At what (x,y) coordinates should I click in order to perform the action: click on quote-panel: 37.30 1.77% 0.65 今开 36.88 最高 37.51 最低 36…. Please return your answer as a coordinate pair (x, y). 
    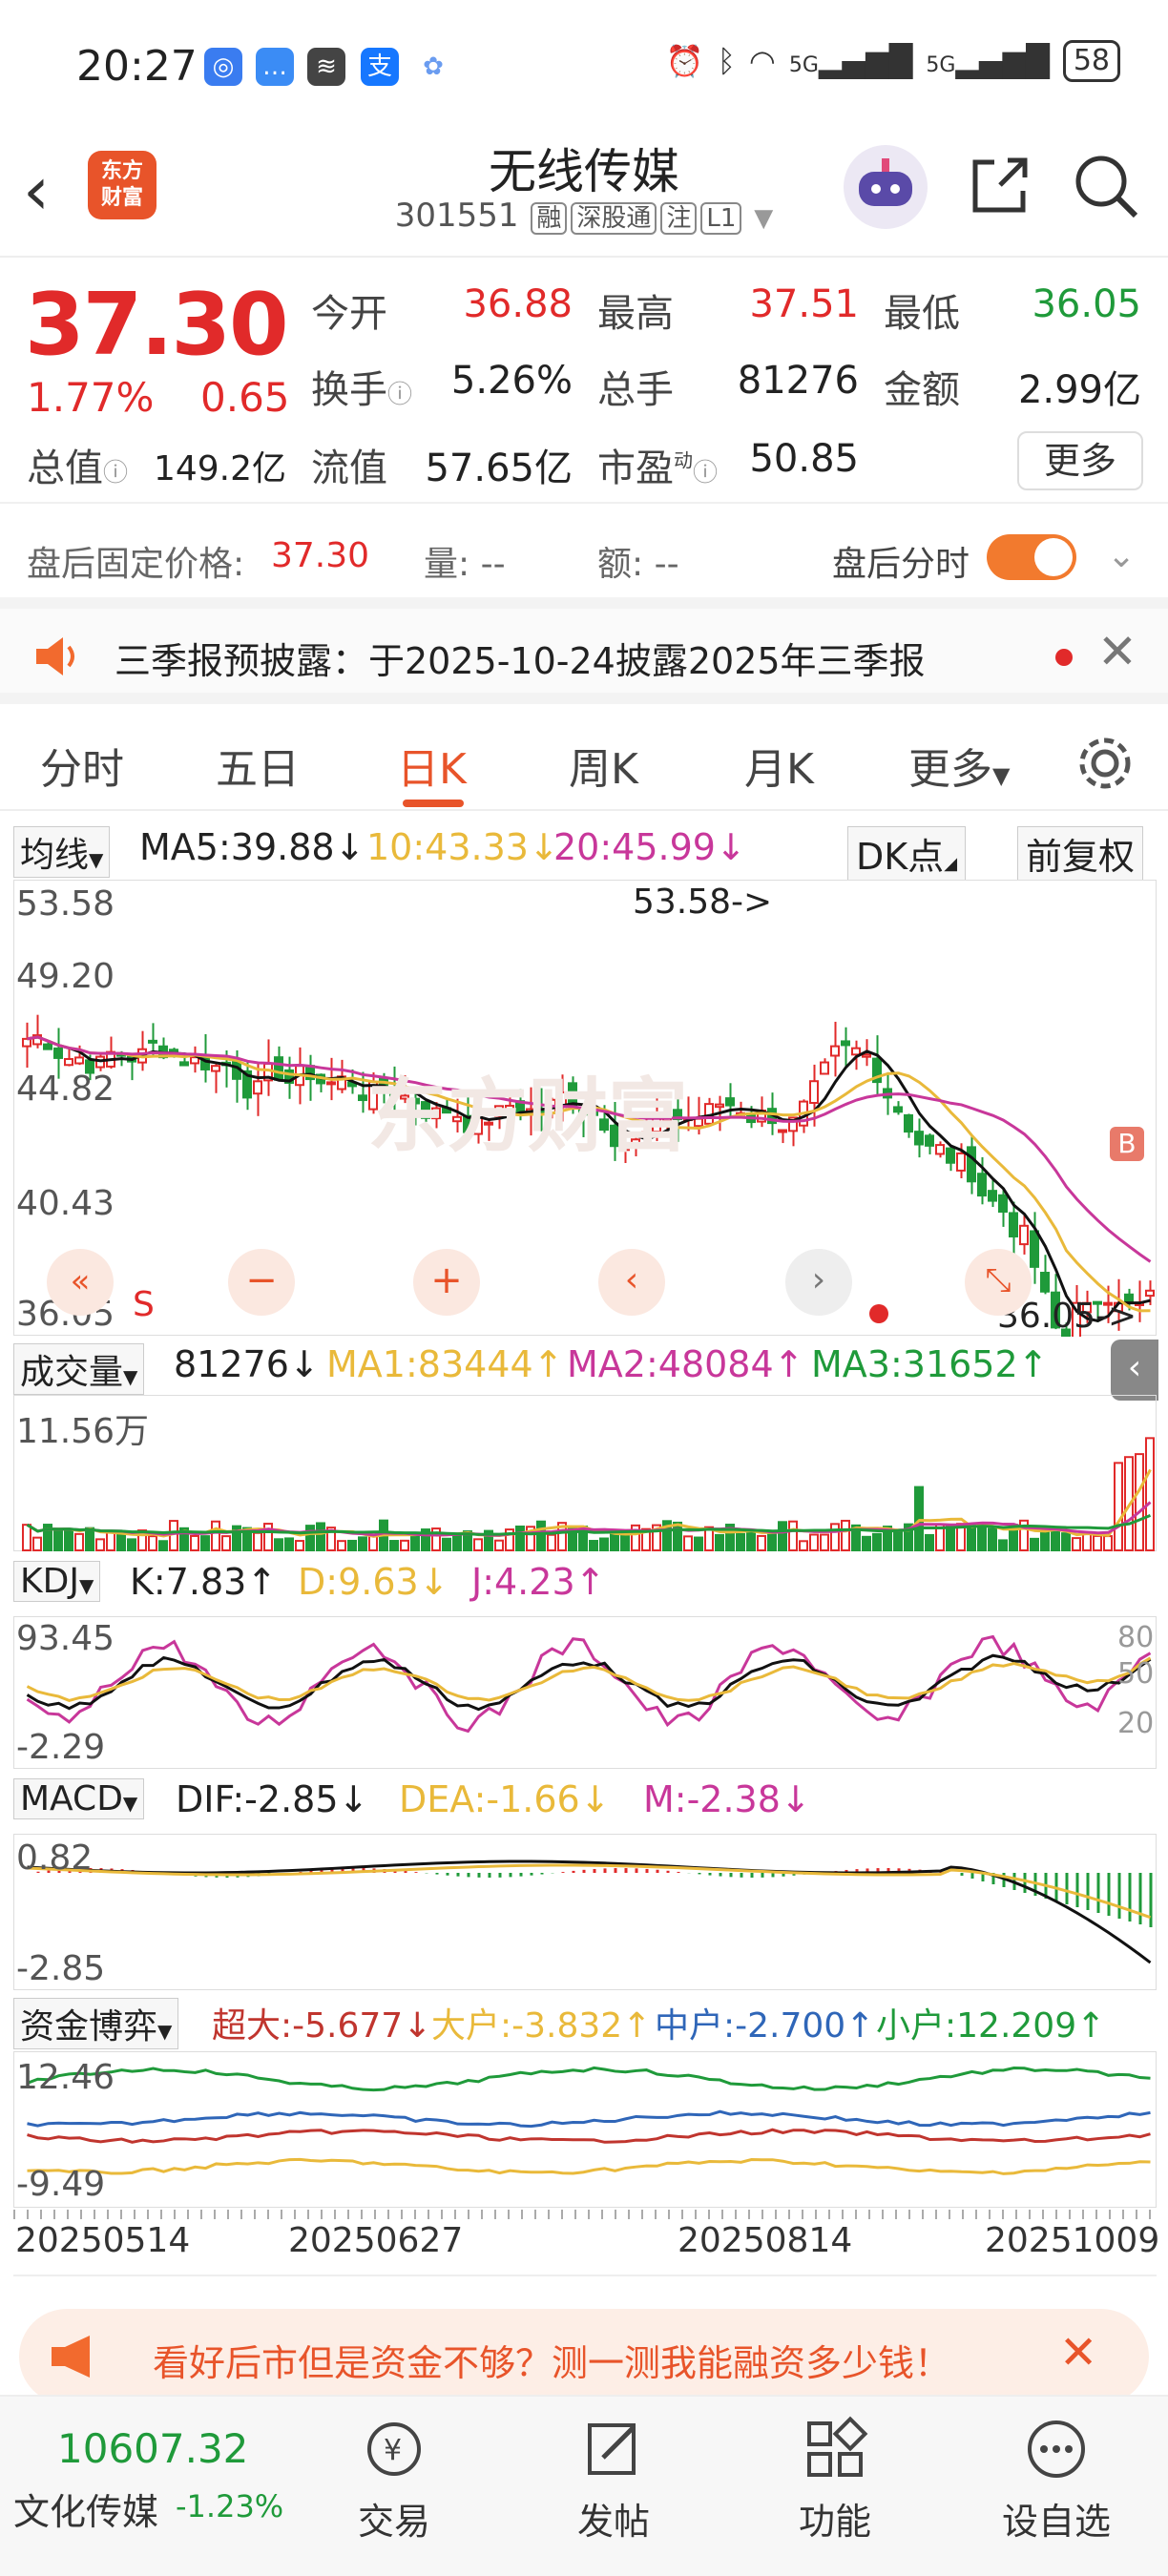
    Looking at the image, I should click on (584, 379).